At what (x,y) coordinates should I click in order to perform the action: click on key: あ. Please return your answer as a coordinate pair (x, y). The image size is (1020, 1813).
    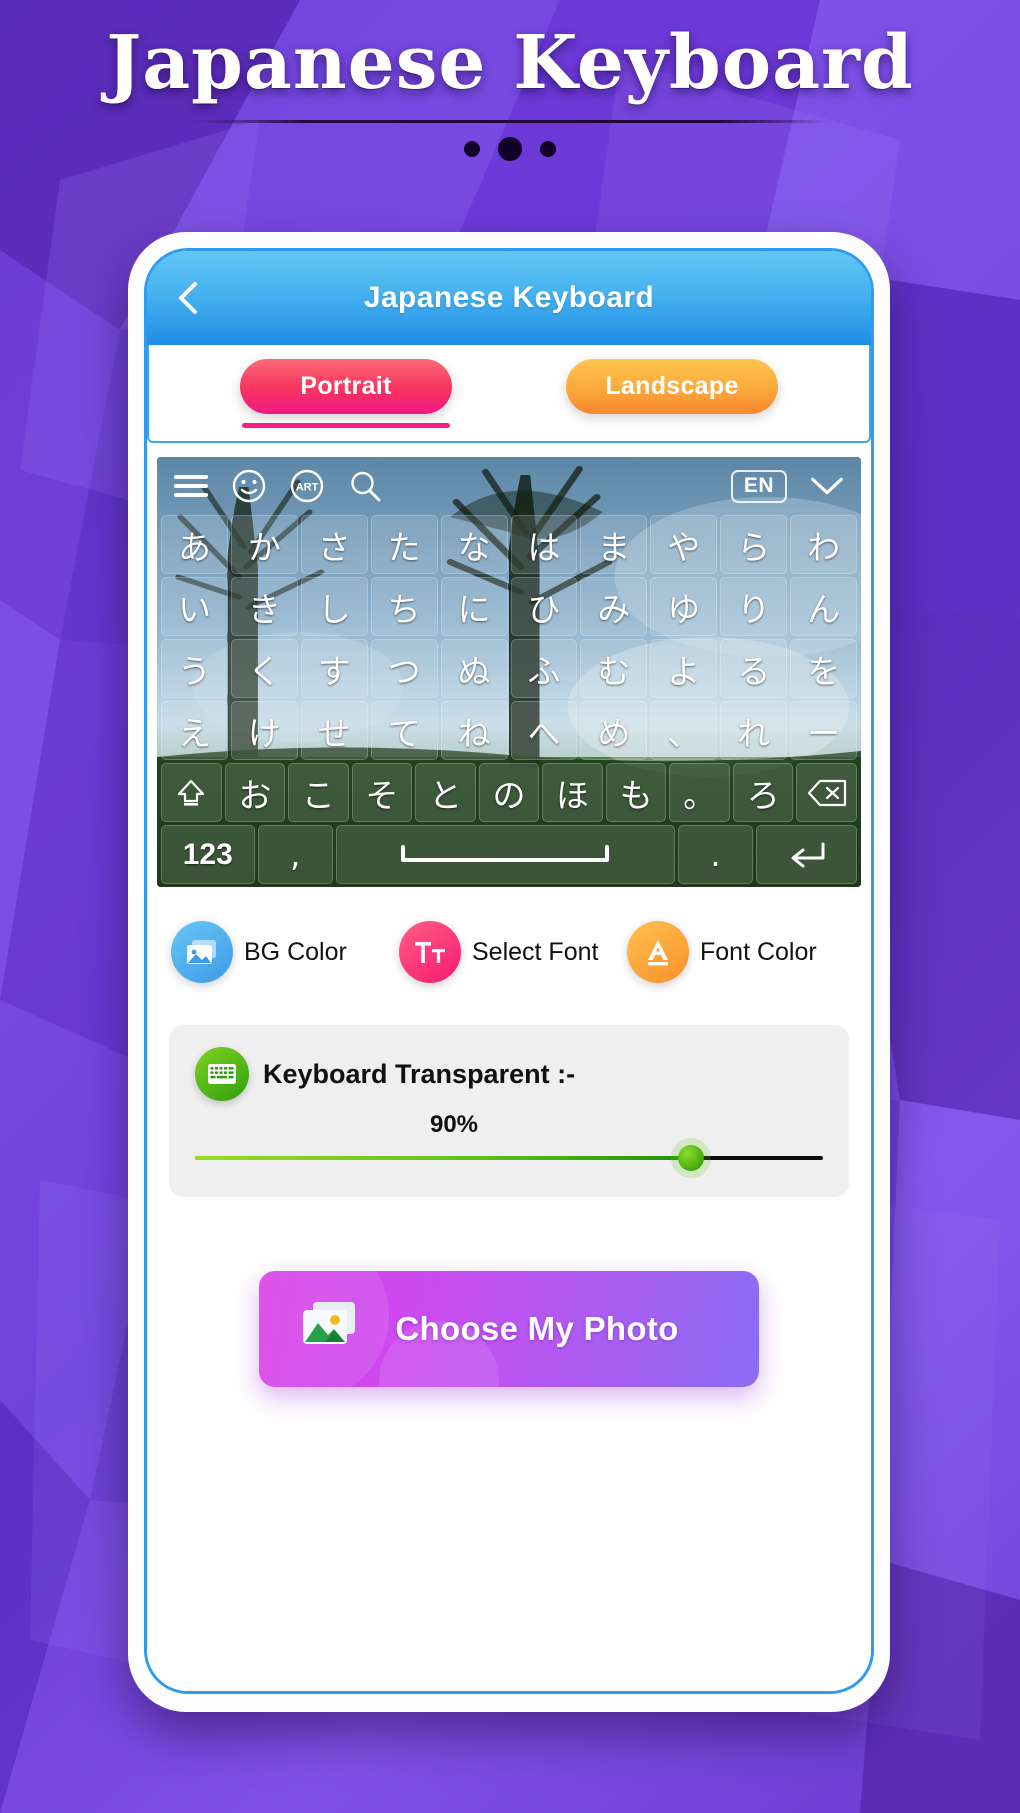
    Looking at the image, I should click on (194, 544).